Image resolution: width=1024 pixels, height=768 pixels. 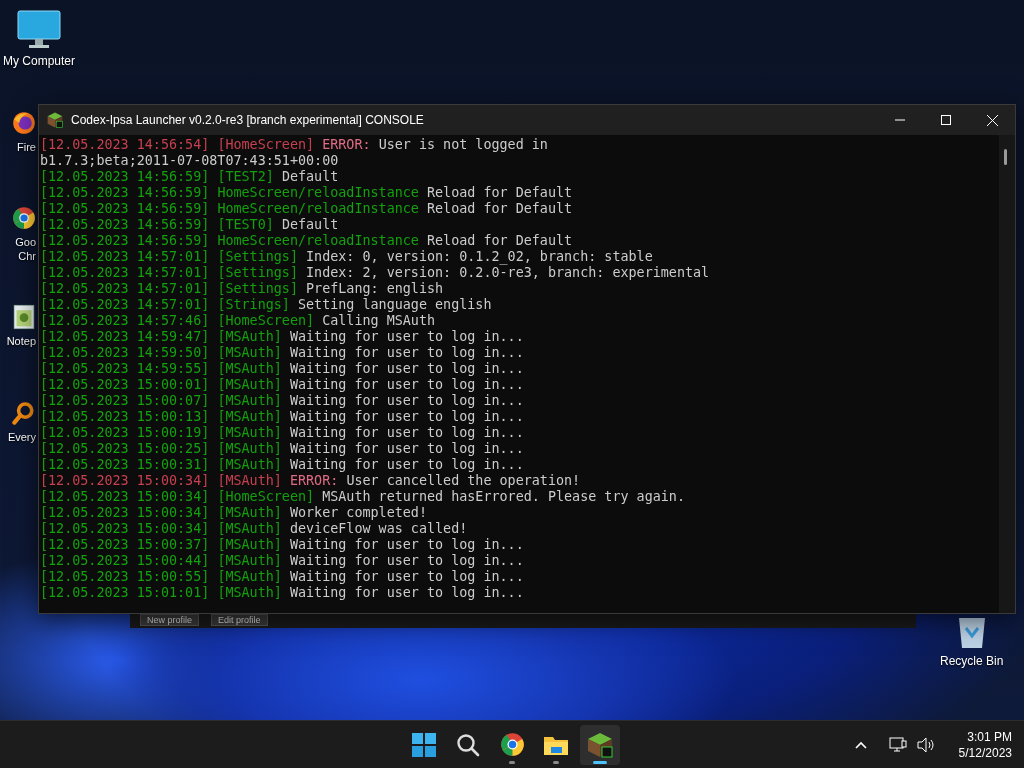 I want to click on log-line: [12.05.2023 14:57:01] [Settings] PrefLang: english, so click(x=242, y=289).